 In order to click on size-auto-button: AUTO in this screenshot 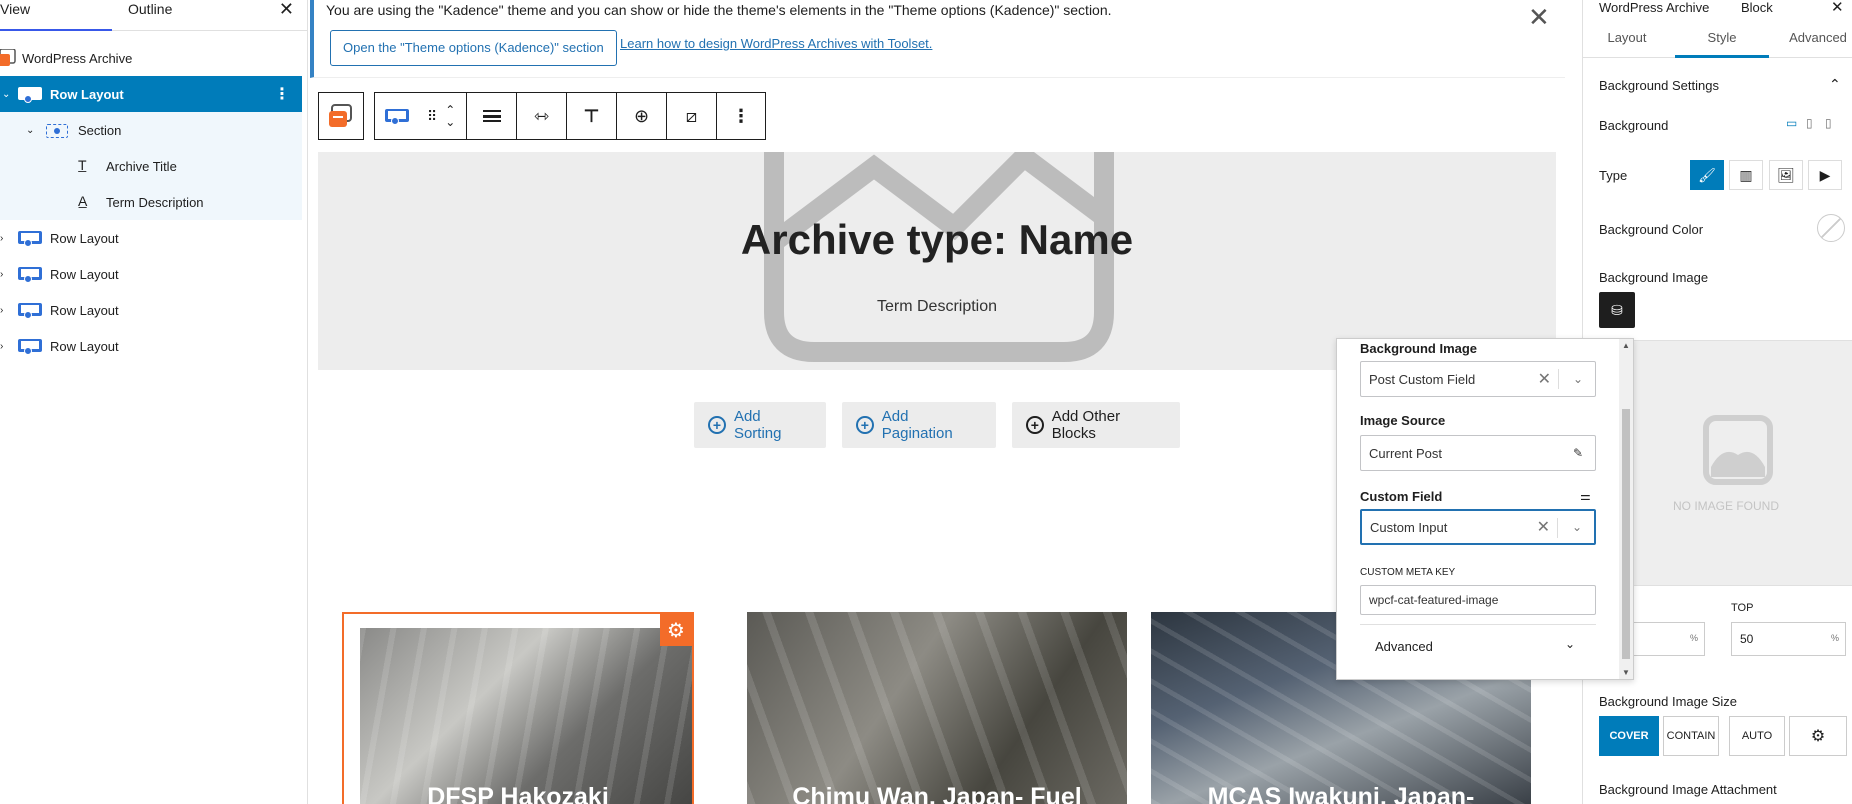, I will do `click(1757, 736)`.